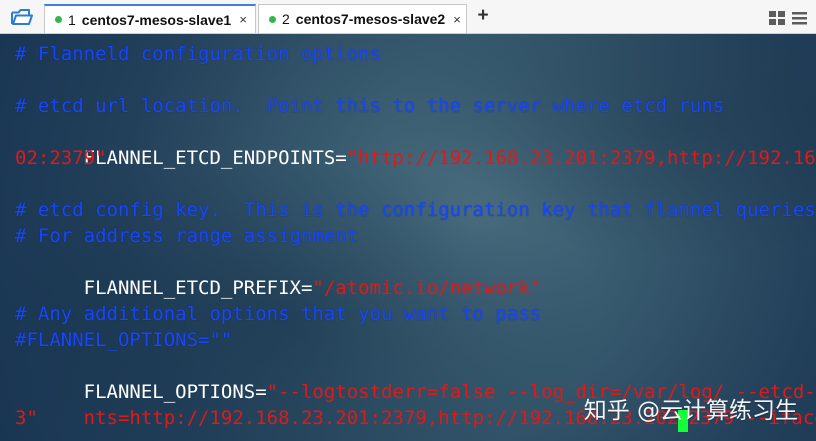 The height and width of the screenshot is (441, 816). What do you see at coordinates (799, 18) in the screenshot?
I see `menu-list-icon` at bounding box center [799, 18].